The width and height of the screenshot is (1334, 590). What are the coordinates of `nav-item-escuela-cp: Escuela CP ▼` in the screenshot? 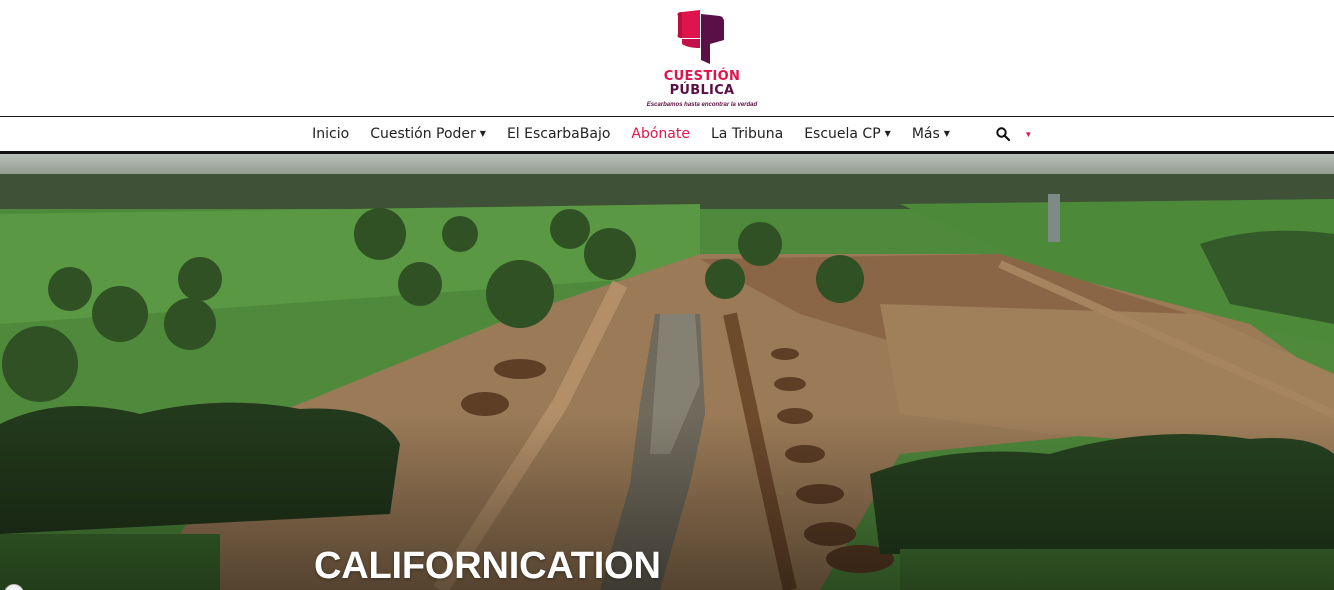 It's located at (848, 134).